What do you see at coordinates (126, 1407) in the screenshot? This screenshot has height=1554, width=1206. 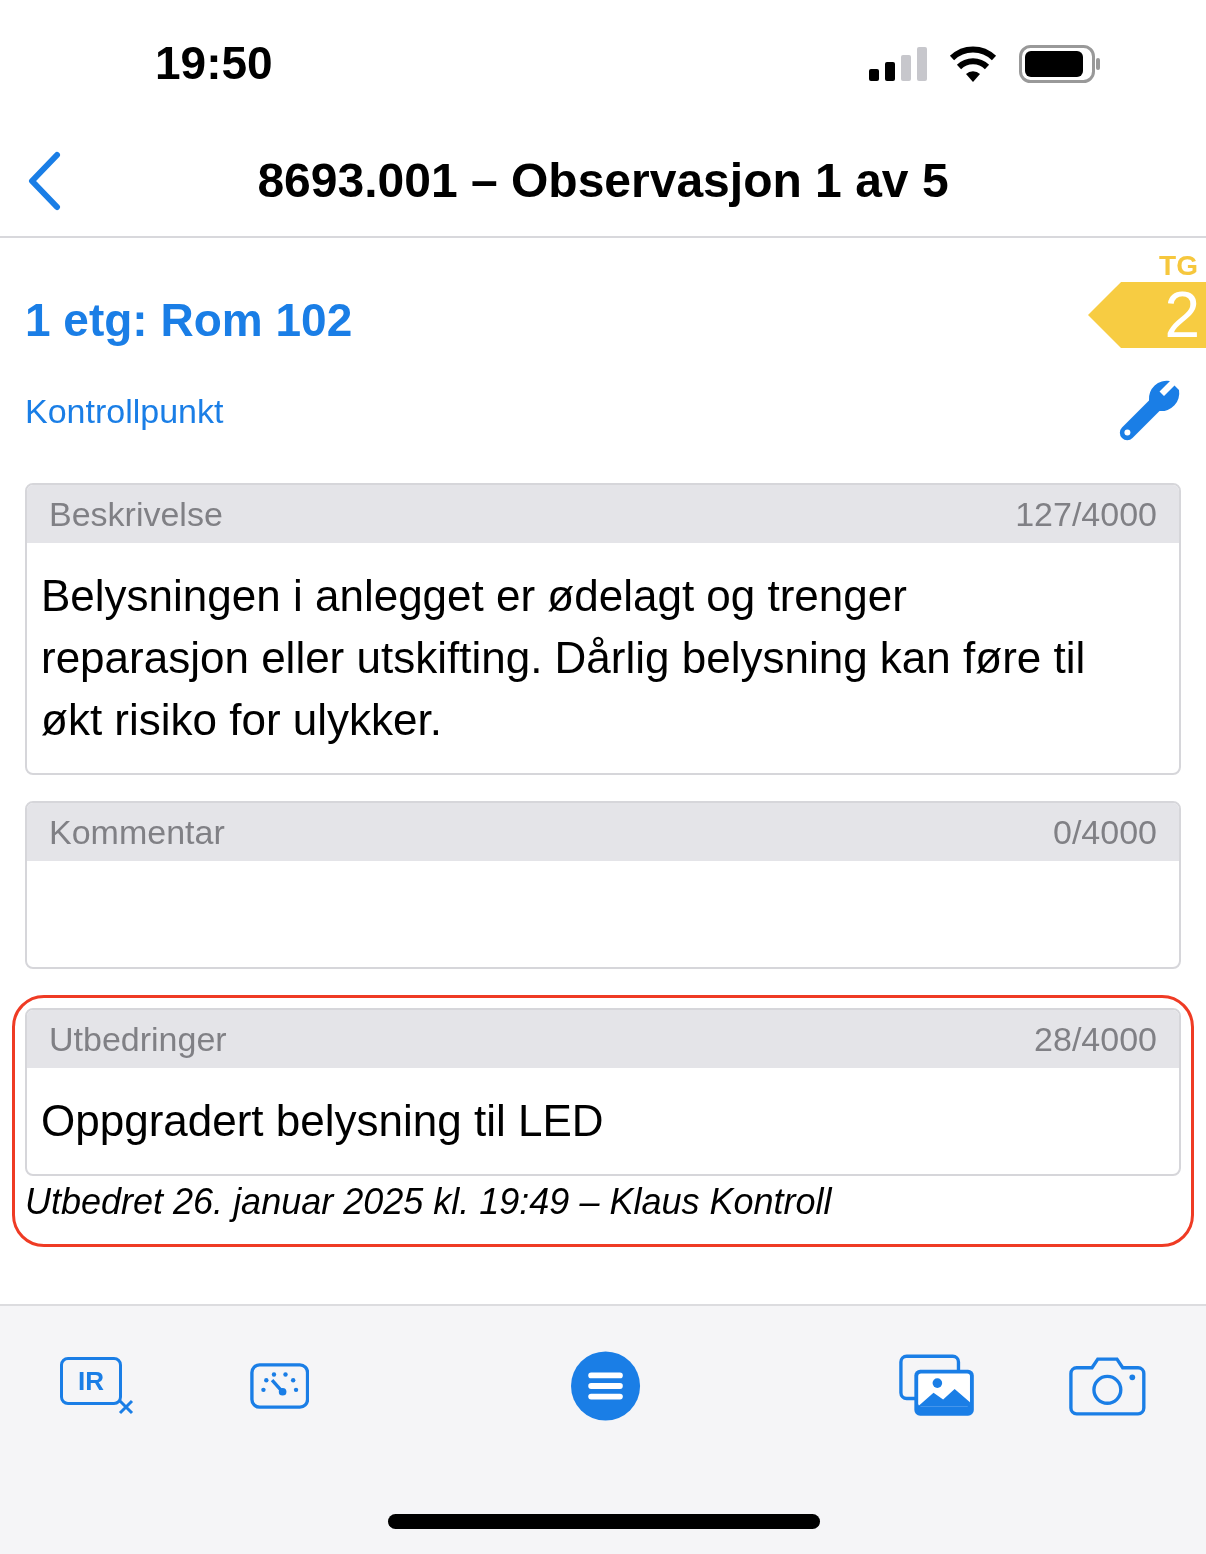 I see `close-icon` at bounding box center [126, 1407].